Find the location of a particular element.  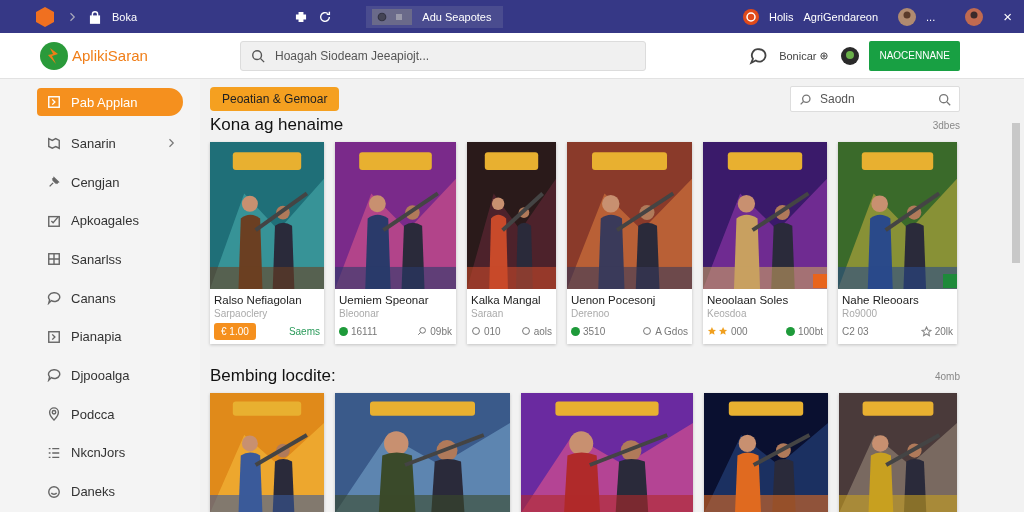

game-title: Kalka Mangal is located at coordinates (506, 300).